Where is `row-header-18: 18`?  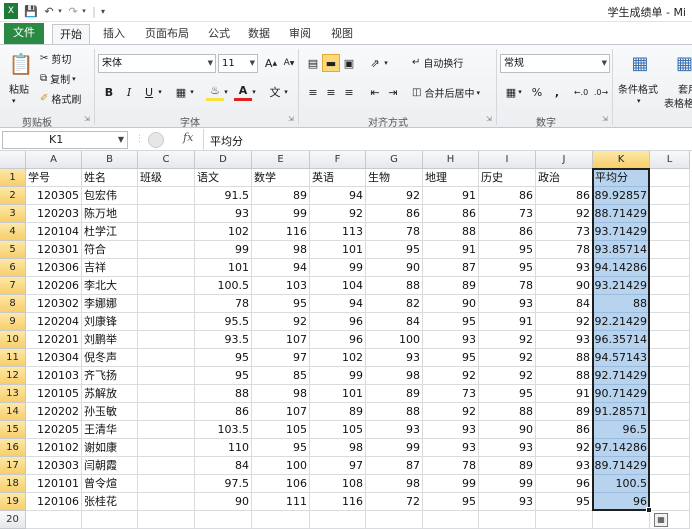
row-header-18: 18 is located at coordinates (13, 484).